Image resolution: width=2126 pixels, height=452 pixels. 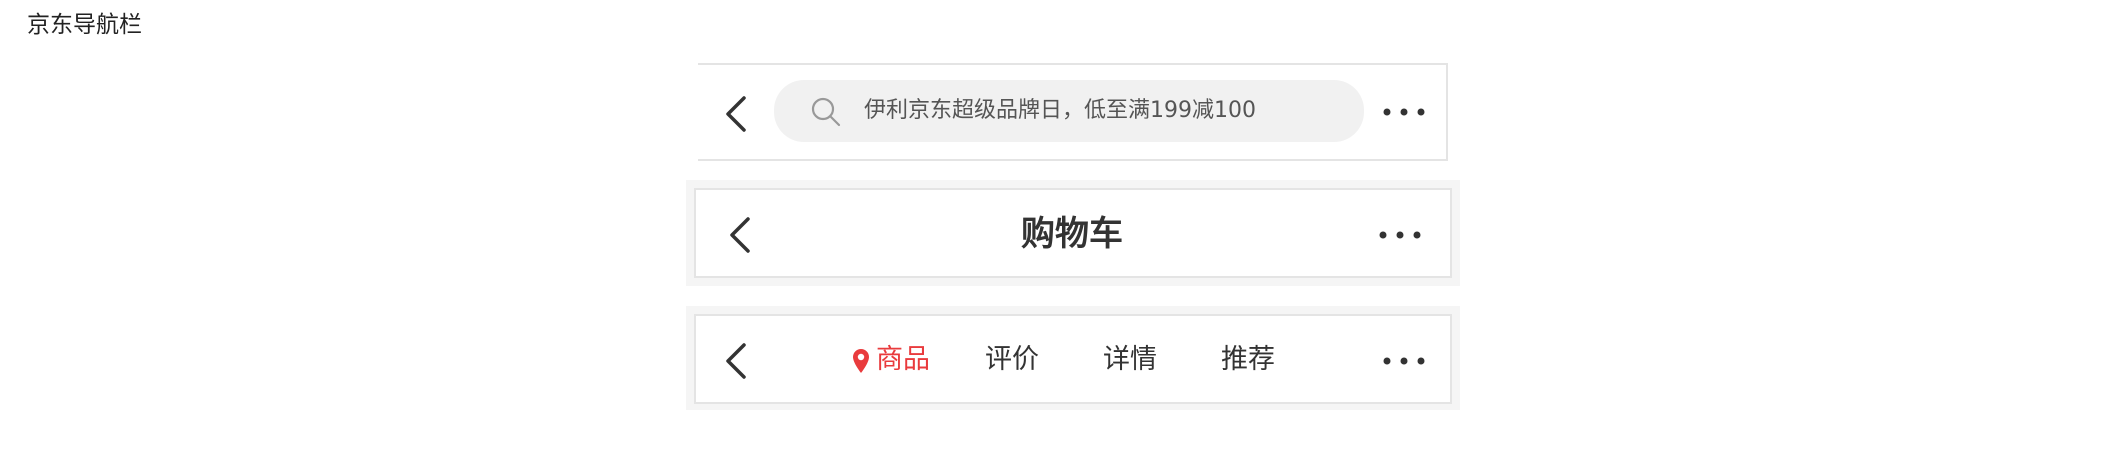 I want to click on product-nav-frame: 商品 评价 详情 推荐, so click(x=1073, y=358).